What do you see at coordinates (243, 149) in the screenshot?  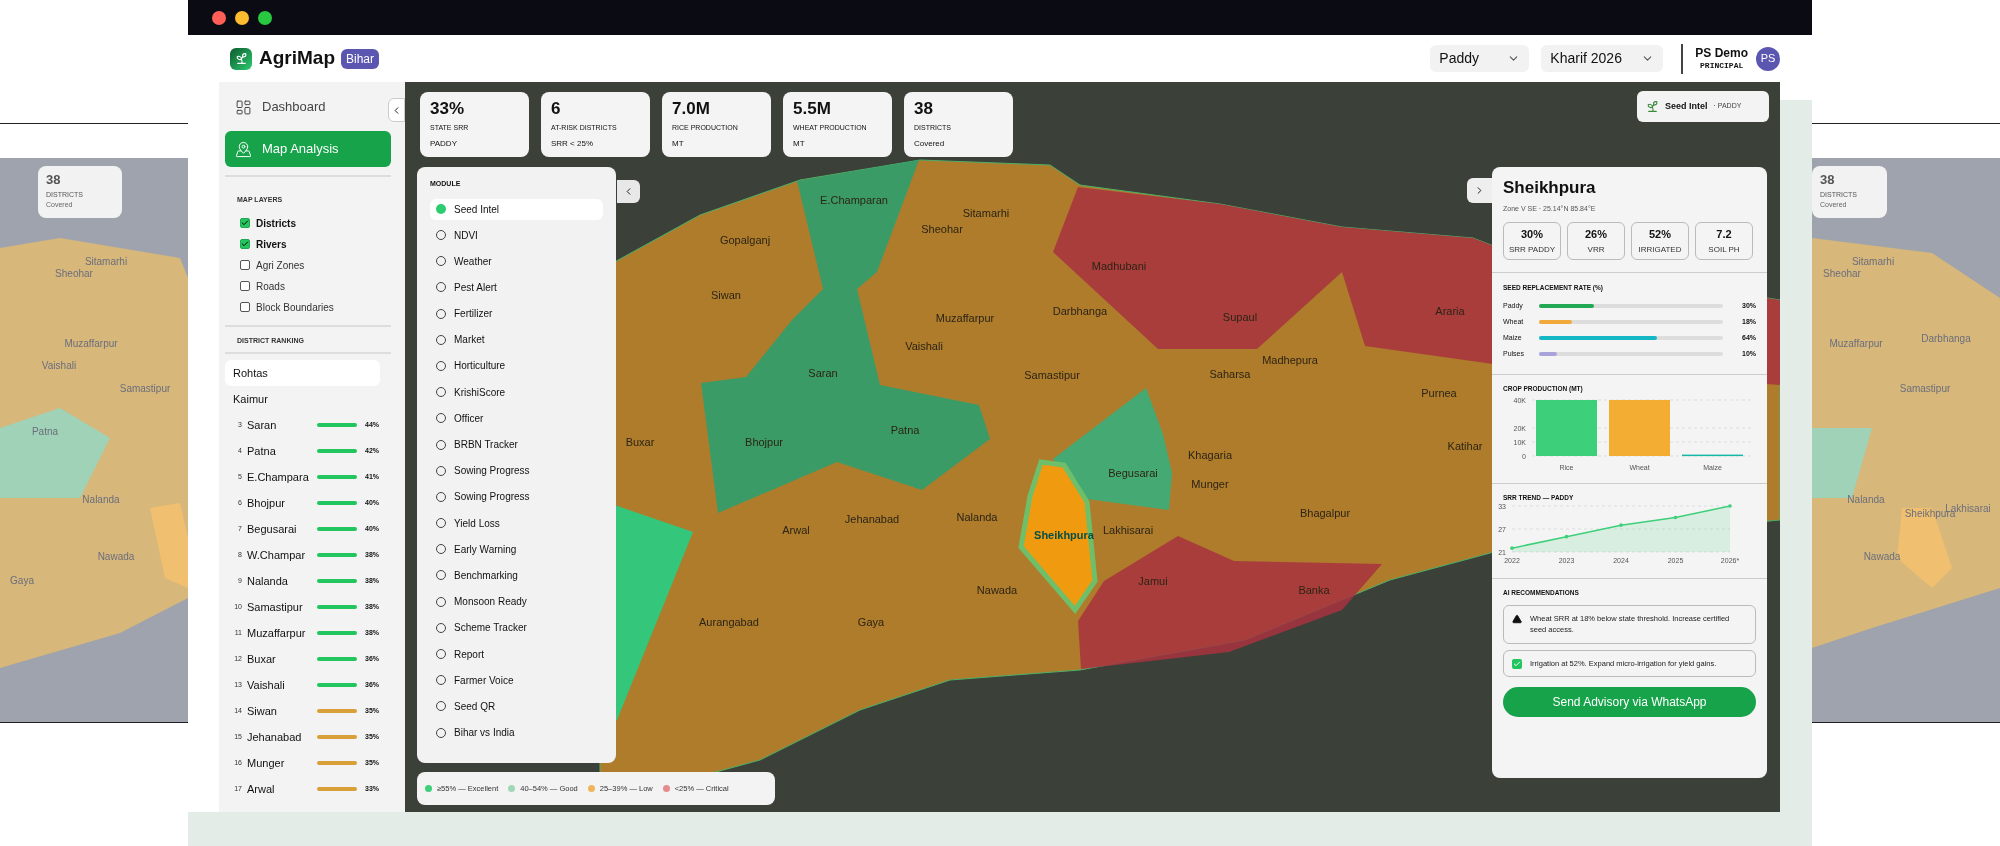 I see `map-pin-icon` at bounding box center [243, 149].